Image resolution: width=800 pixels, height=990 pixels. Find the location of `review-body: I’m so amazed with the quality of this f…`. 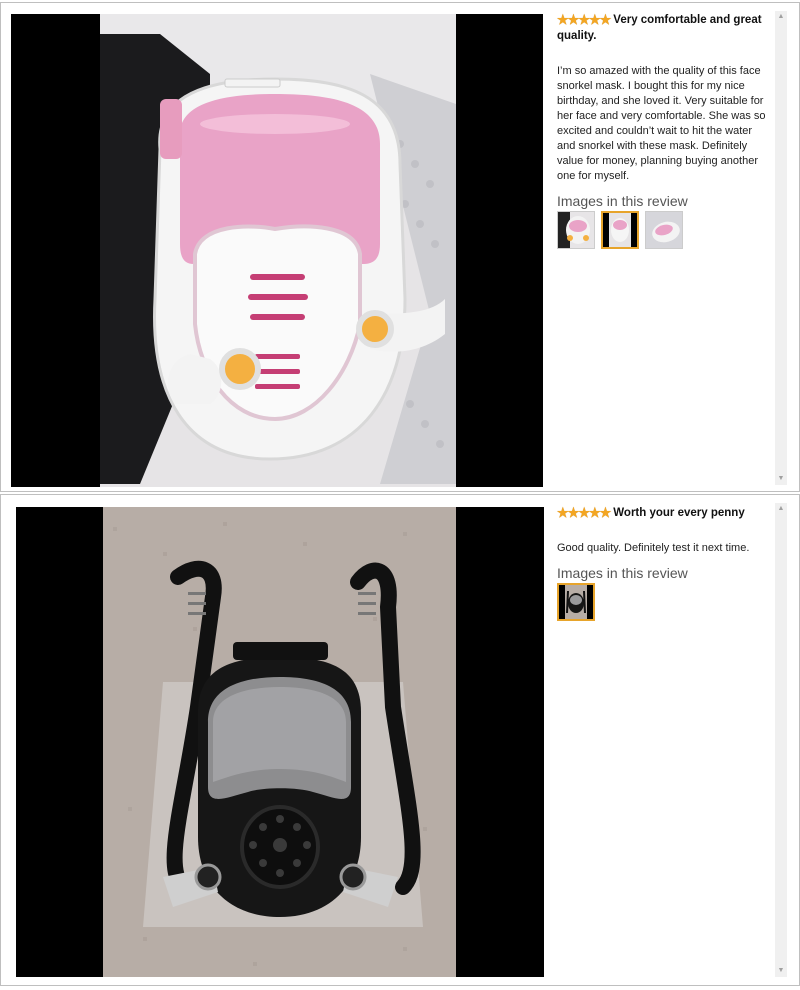

review-body: I’m so amazed with the quality of this f… is located at coordinates (661, 123).